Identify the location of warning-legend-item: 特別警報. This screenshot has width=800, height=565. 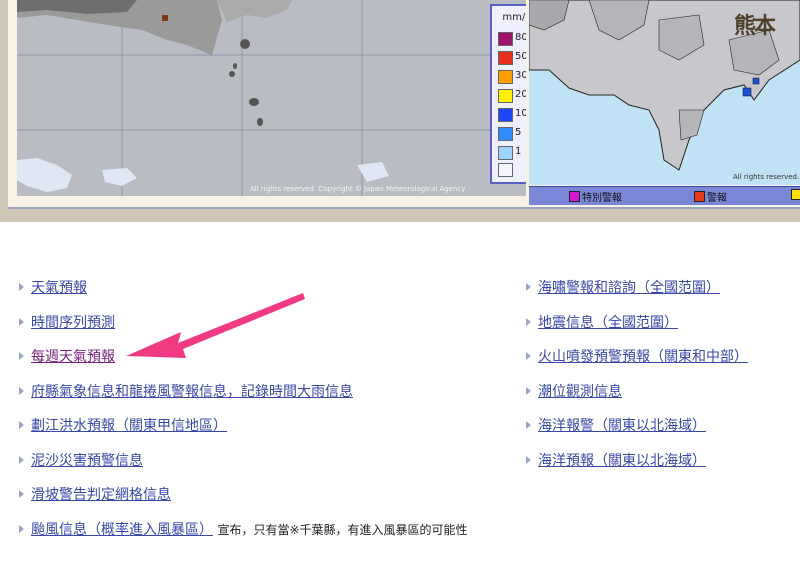
(595, 196).